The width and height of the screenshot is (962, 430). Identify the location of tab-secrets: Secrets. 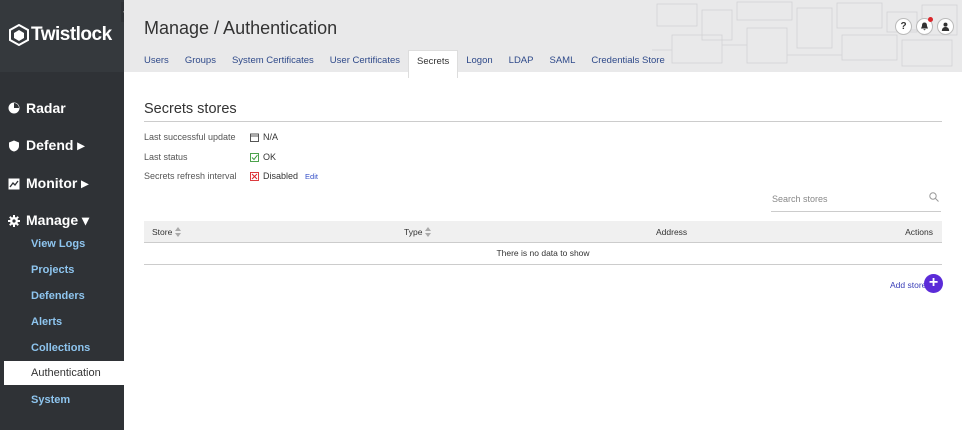
(433, 64).